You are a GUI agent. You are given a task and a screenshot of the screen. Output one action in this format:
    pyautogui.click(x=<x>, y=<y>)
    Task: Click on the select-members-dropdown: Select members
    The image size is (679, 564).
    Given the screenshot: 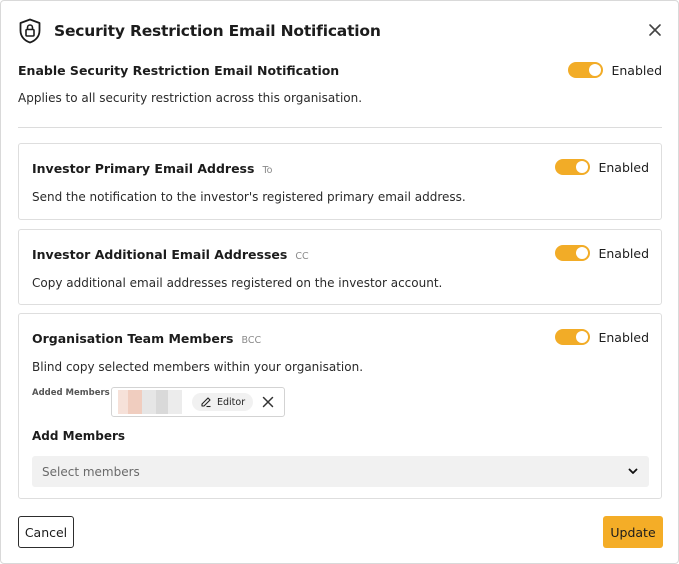 What is the action you would take?
    pyautogui.click(x=340, y=471)
    